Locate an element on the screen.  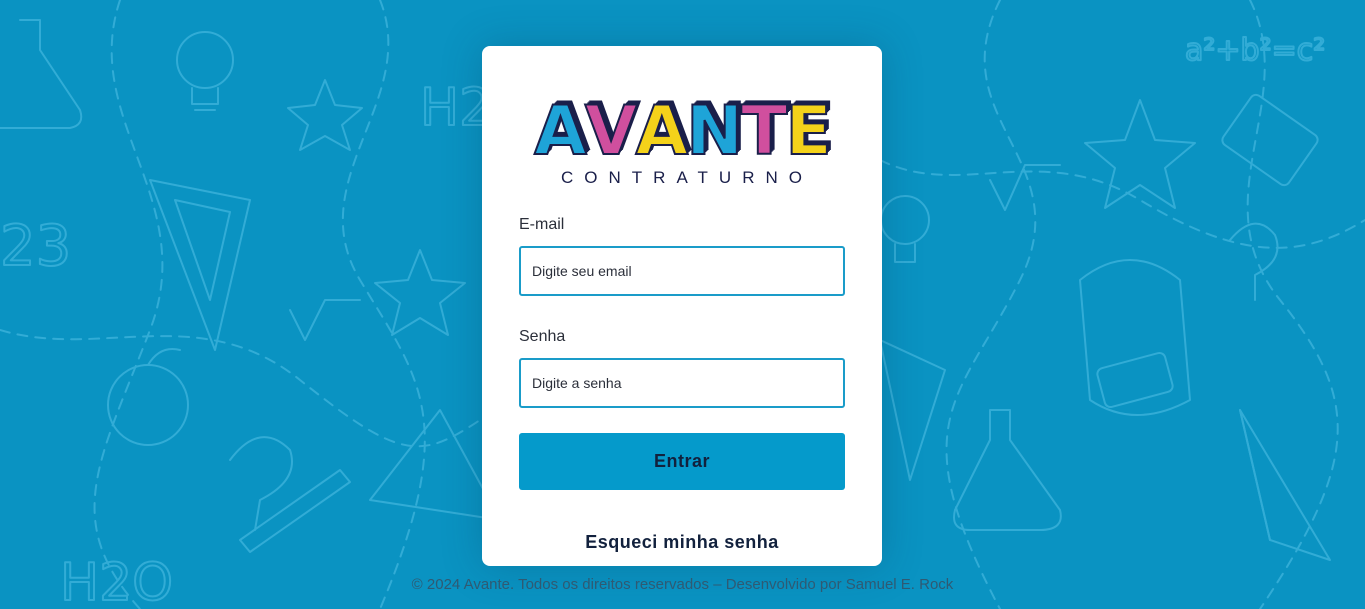
logo-letter: N is located at coordinates (714, 131).